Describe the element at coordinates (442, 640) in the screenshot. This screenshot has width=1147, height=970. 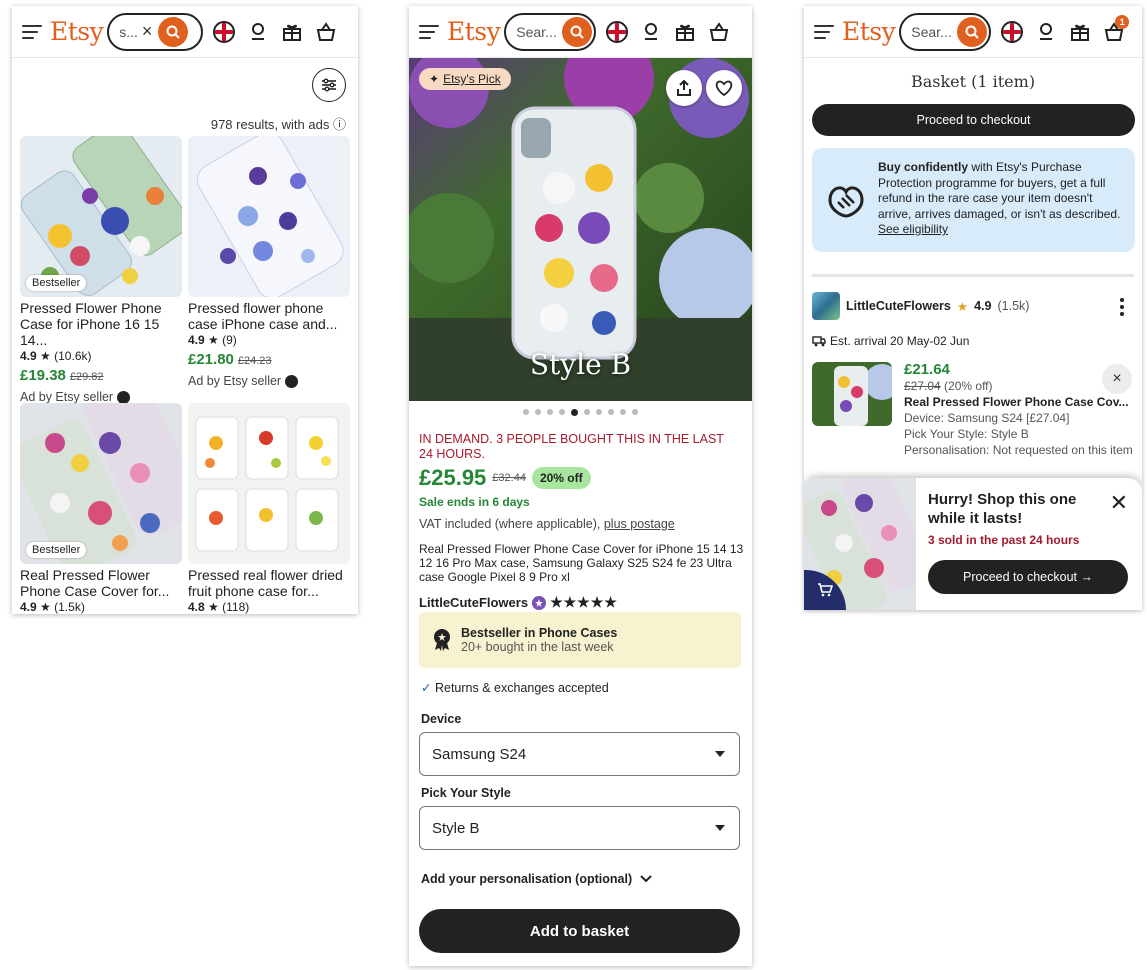
I see `award-icon` at that location.